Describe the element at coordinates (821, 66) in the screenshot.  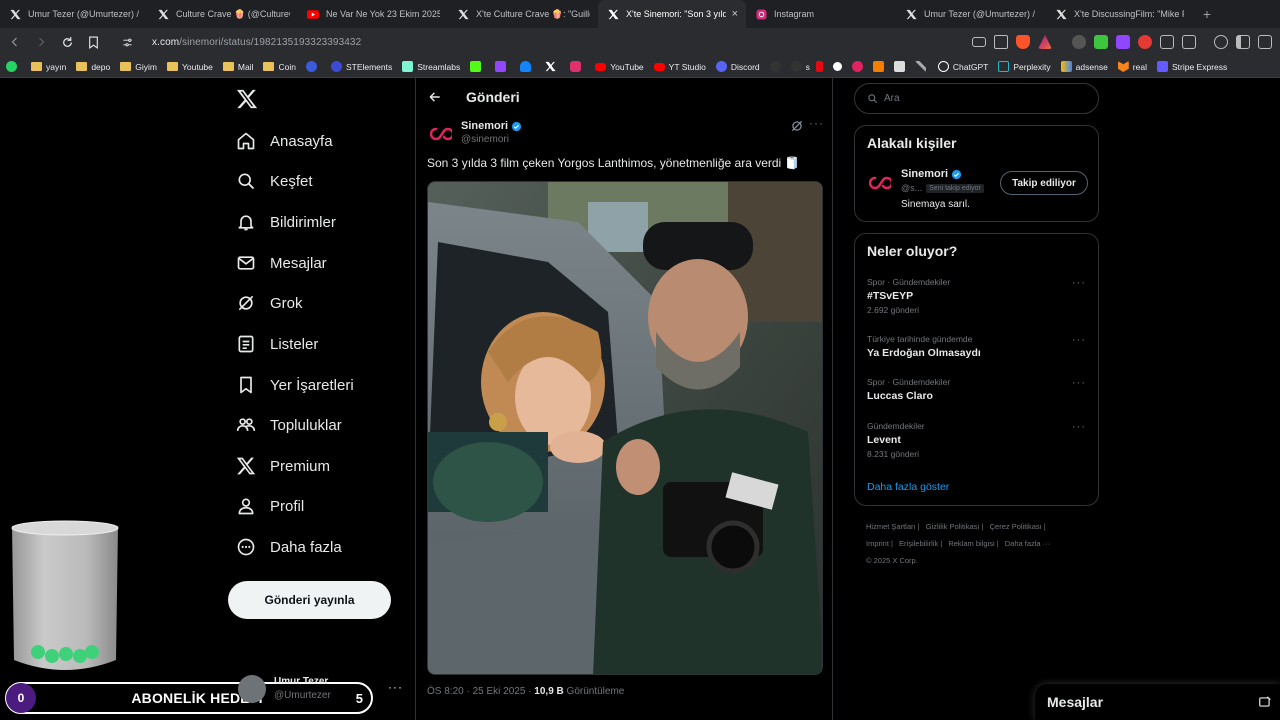
I see `bookmark-netflix` at that location.